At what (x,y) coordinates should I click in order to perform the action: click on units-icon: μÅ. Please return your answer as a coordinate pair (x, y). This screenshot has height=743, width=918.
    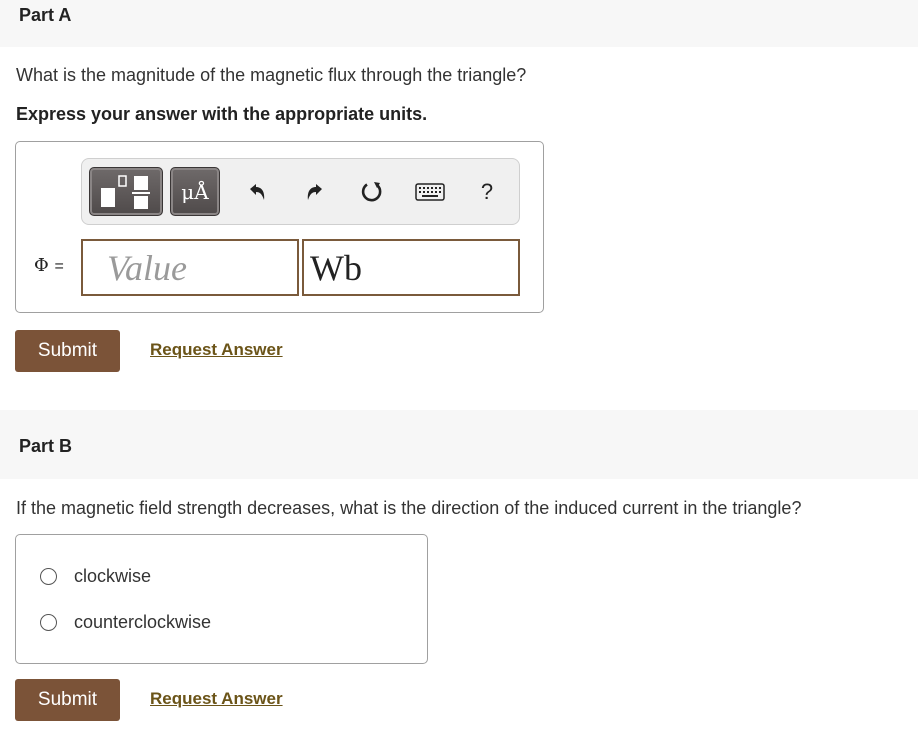
    Looking at the image, I should click on (195, 191).